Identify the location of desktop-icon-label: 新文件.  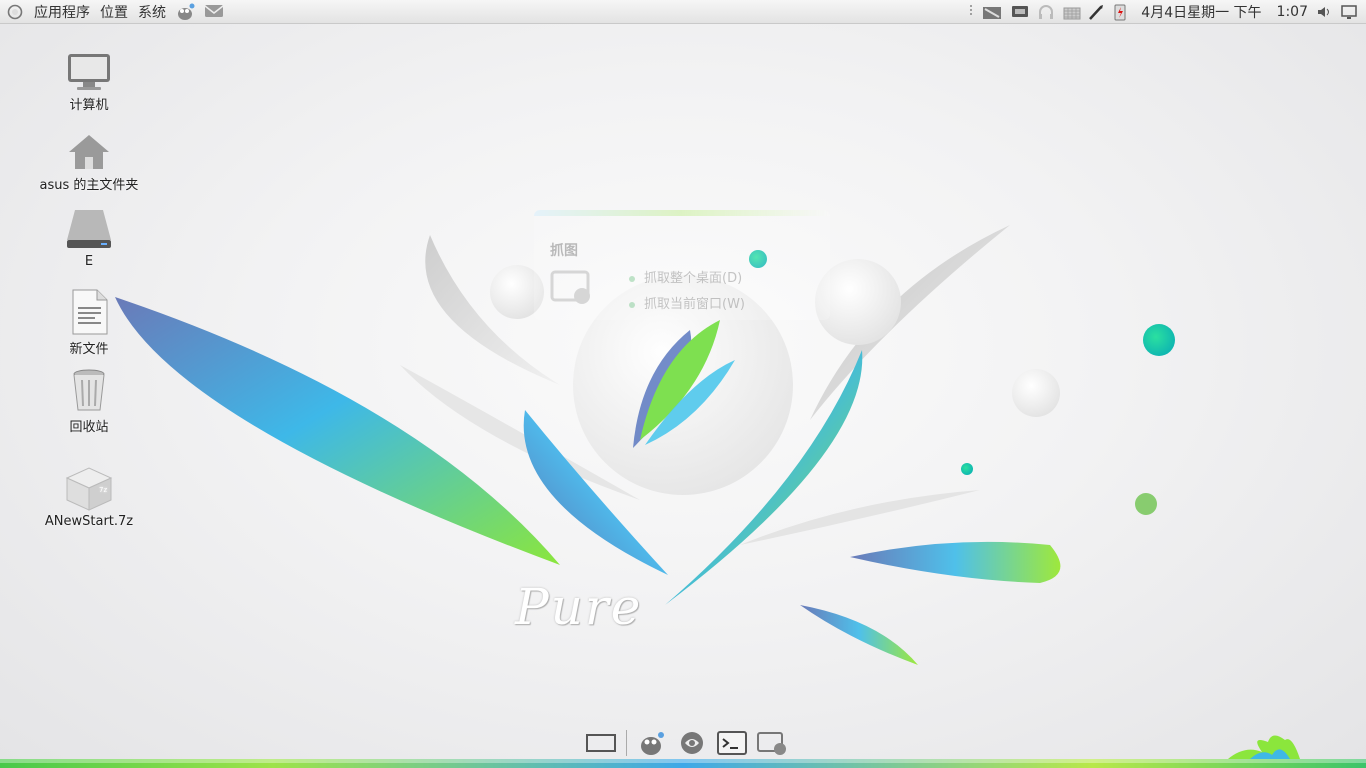
(89, 349).